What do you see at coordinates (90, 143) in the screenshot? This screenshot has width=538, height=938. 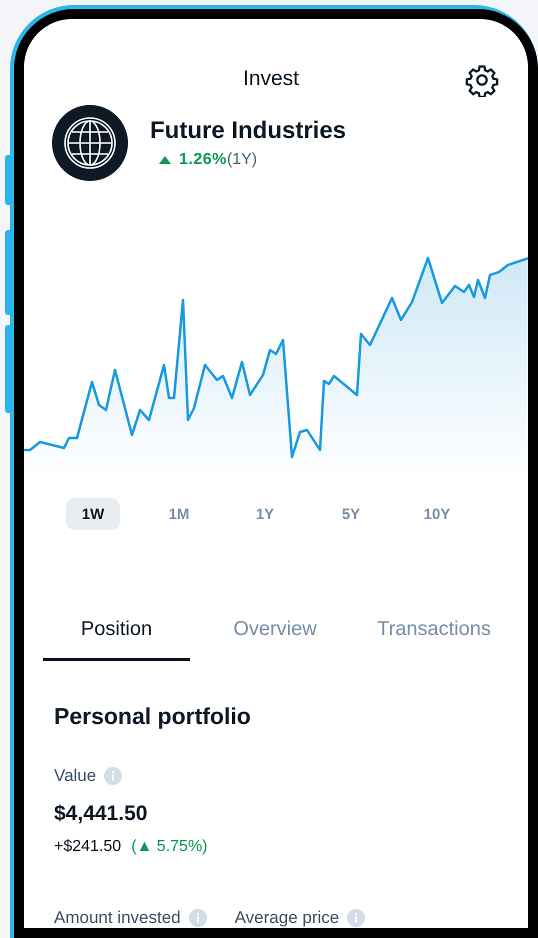 I see `globe-logo-icon` at bounding box center [90, 143].